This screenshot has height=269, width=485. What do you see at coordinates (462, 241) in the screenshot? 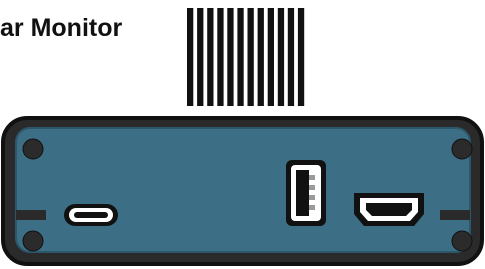
I see `screw-bottom-right-icon` at bounding box center [462, 241].